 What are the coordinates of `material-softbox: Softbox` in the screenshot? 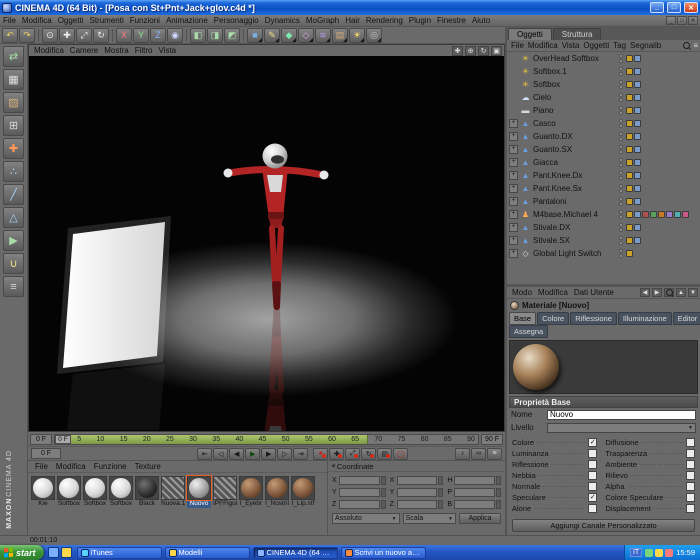 It's located at (121, 492).